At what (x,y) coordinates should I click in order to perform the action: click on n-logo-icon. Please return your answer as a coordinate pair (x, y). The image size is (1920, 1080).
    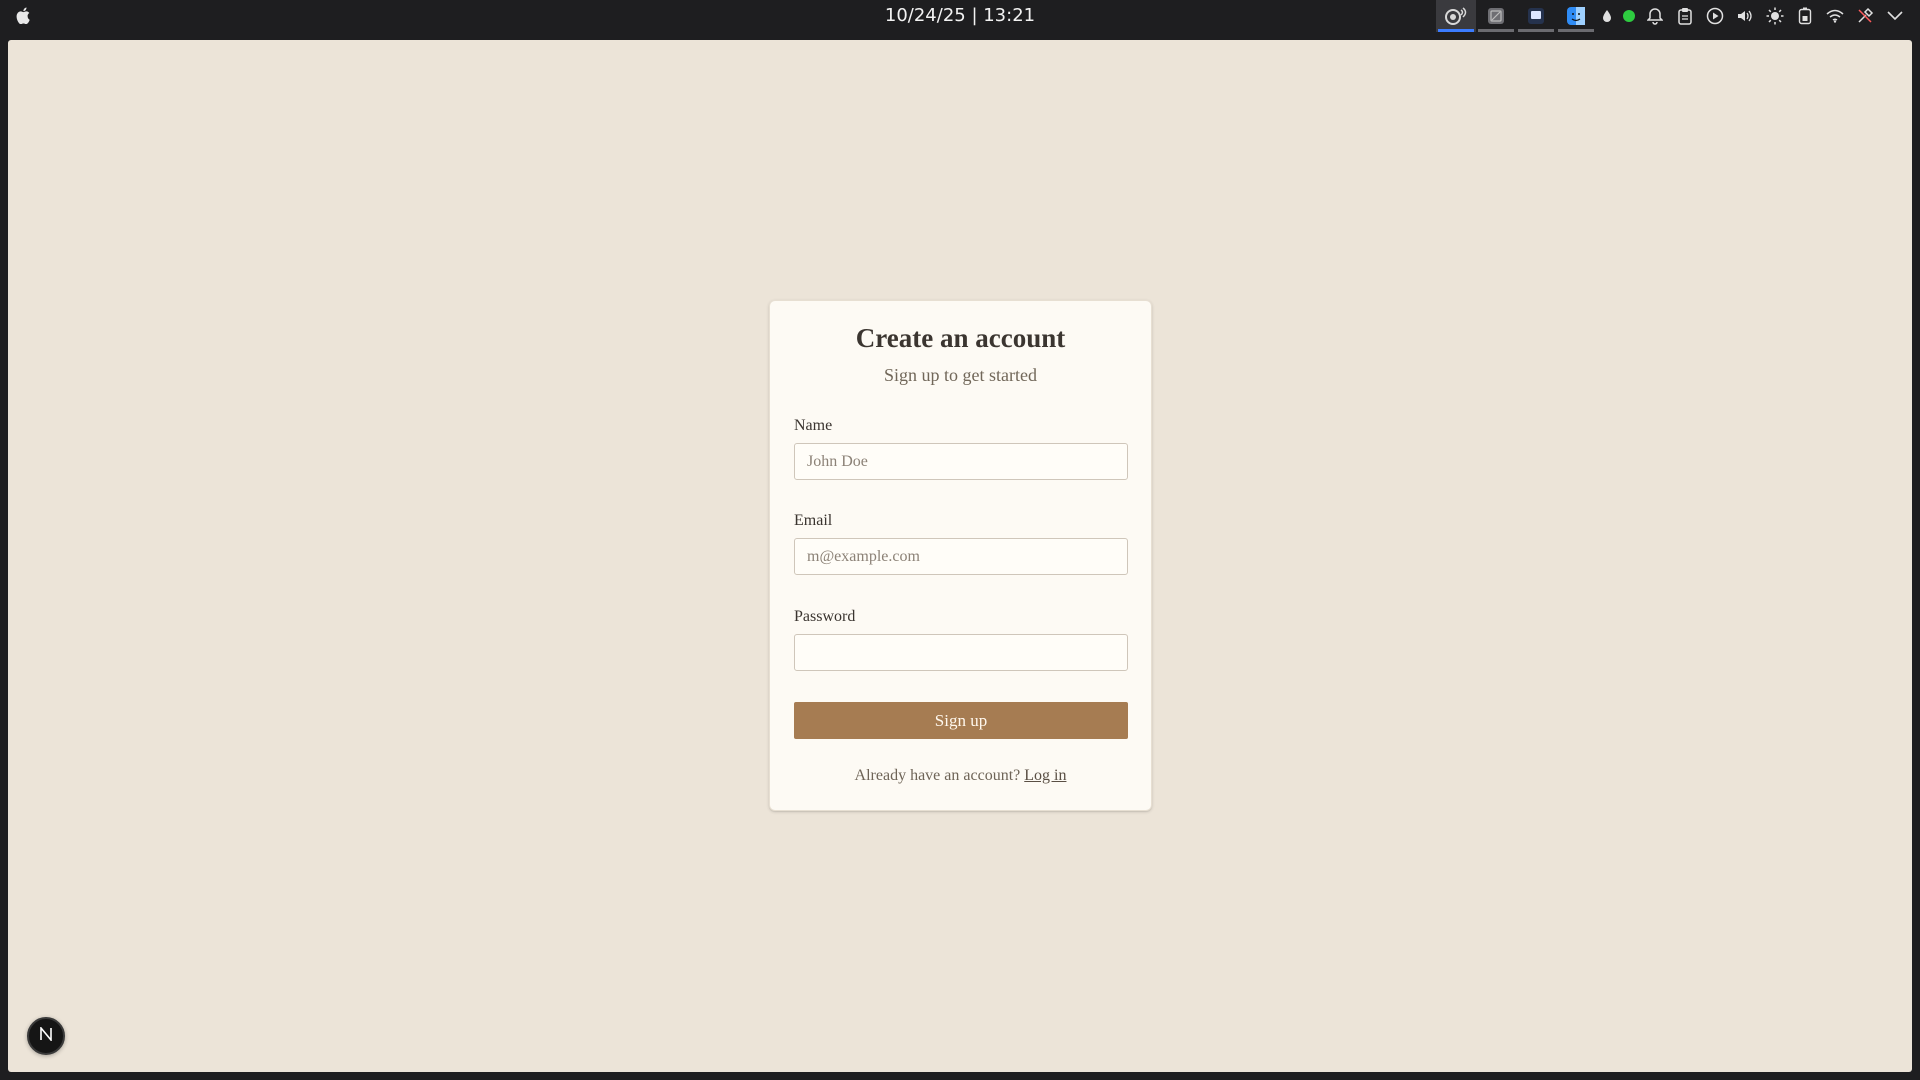
    Looking at the image, I should click on (46, 1035).